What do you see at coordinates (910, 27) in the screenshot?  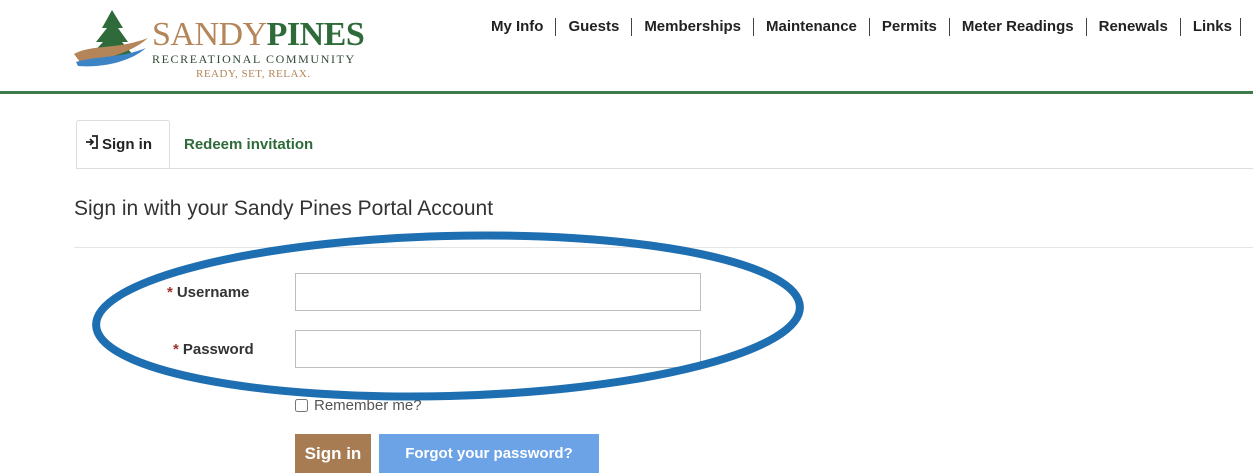 I see `nav-permits: Permits` at bounding box center [910, 27].